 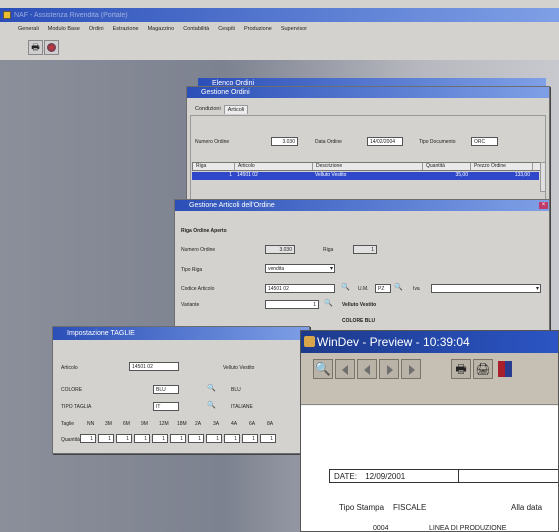 What do you see at coordinates (234, 424) in the screenshot?
I see `taglia-header: 4A` at bounding box center [234, 424].